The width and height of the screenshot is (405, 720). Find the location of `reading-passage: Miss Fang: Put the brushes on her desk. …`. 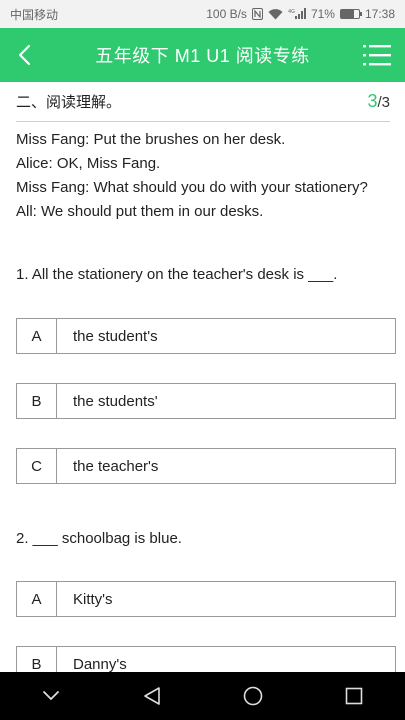

reading-passage: Miss Fang: Put the brushes on her desk. … is located at coordinates (206, 176).